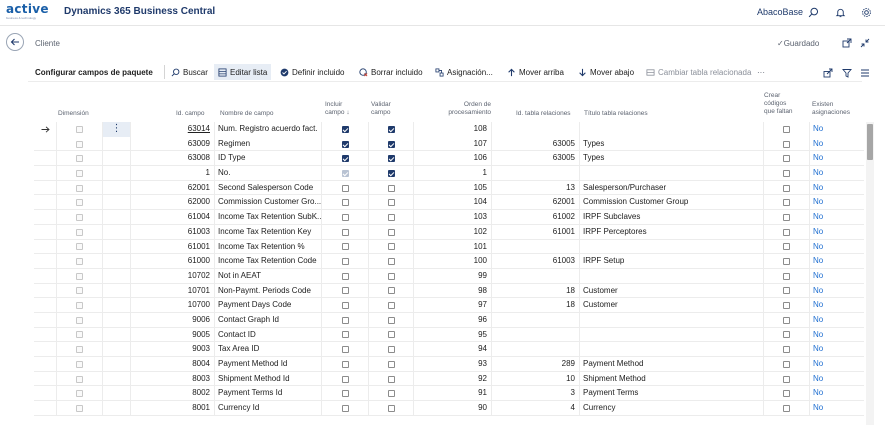 This screenshot has height=425, width=885. I want to click on col-field-name: Nombre de campo, so click(246, 114).